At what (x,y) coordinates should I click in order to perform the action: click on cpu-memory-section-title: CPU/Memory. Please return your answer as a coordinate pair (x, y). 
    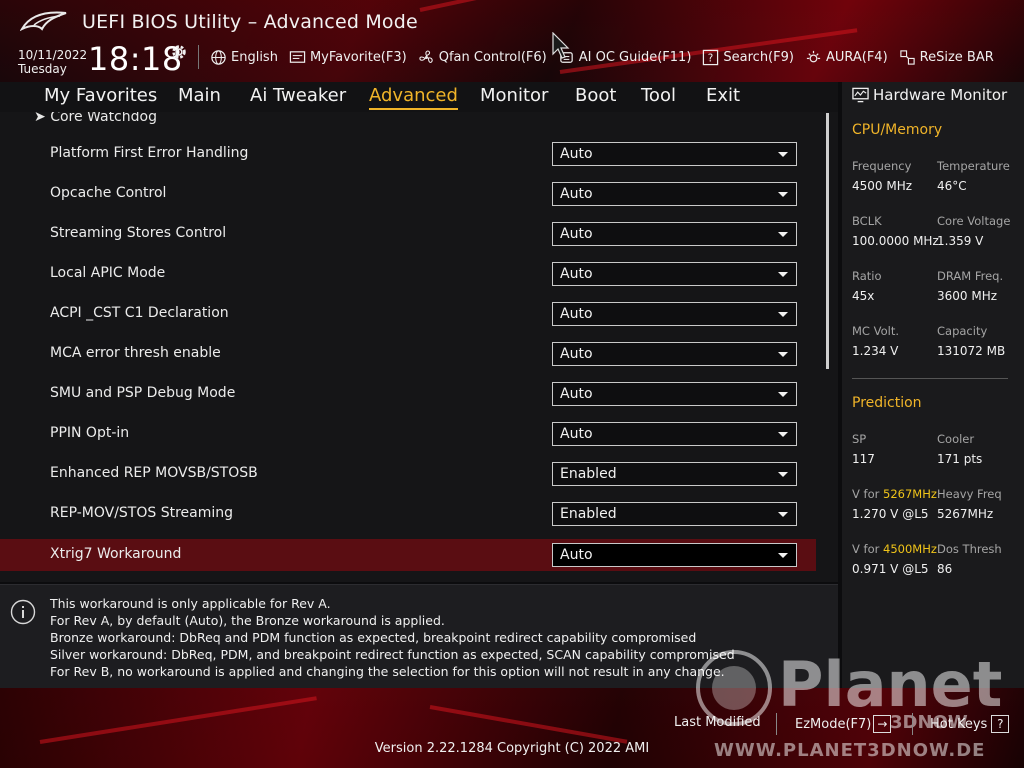
    Looking at the image, I should click on (897, 130).